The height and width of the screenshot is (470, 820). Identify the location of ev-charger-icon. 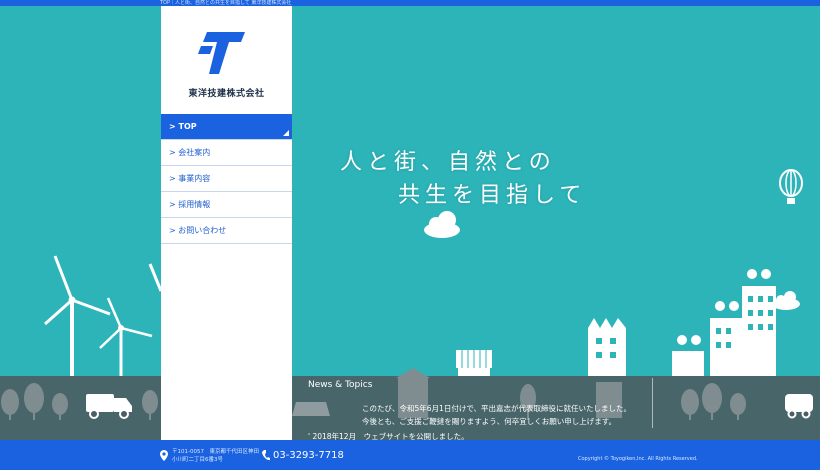
(799, 406).